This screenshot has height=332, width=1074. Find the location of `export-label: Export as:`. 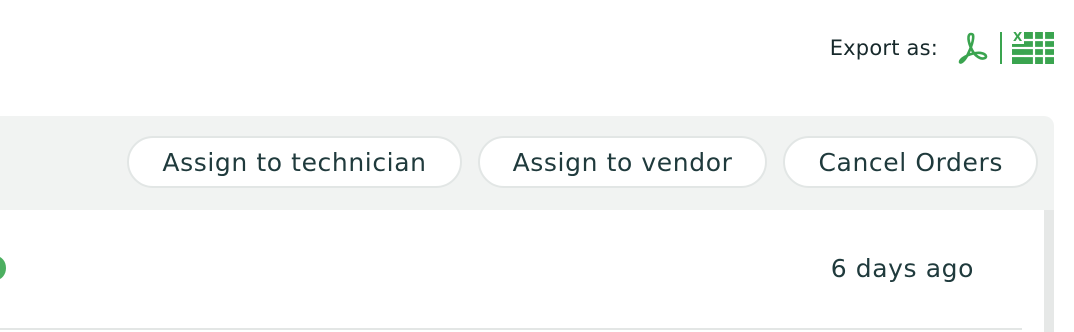

export-label: Export as: is located at coordinates (883, 48).